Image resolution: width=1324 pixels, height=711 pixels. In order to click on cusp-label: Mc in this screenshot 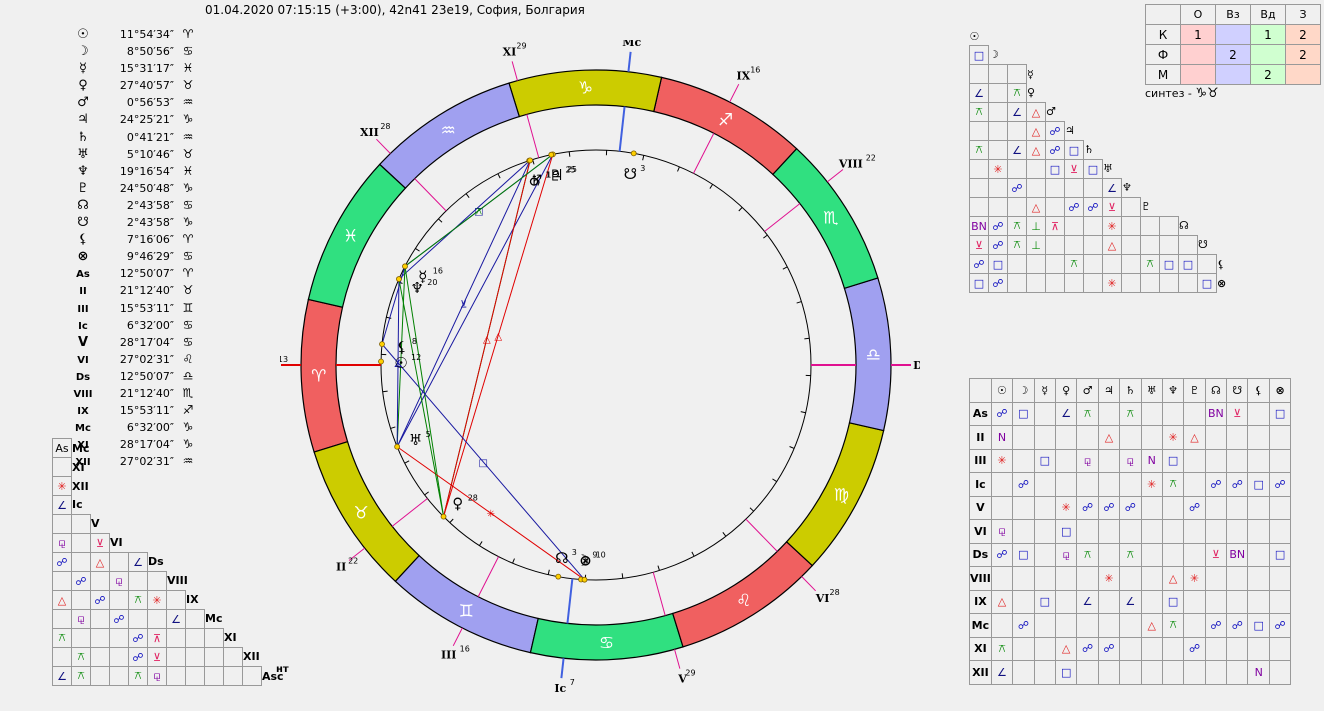, I will do `click(631, 44)`.